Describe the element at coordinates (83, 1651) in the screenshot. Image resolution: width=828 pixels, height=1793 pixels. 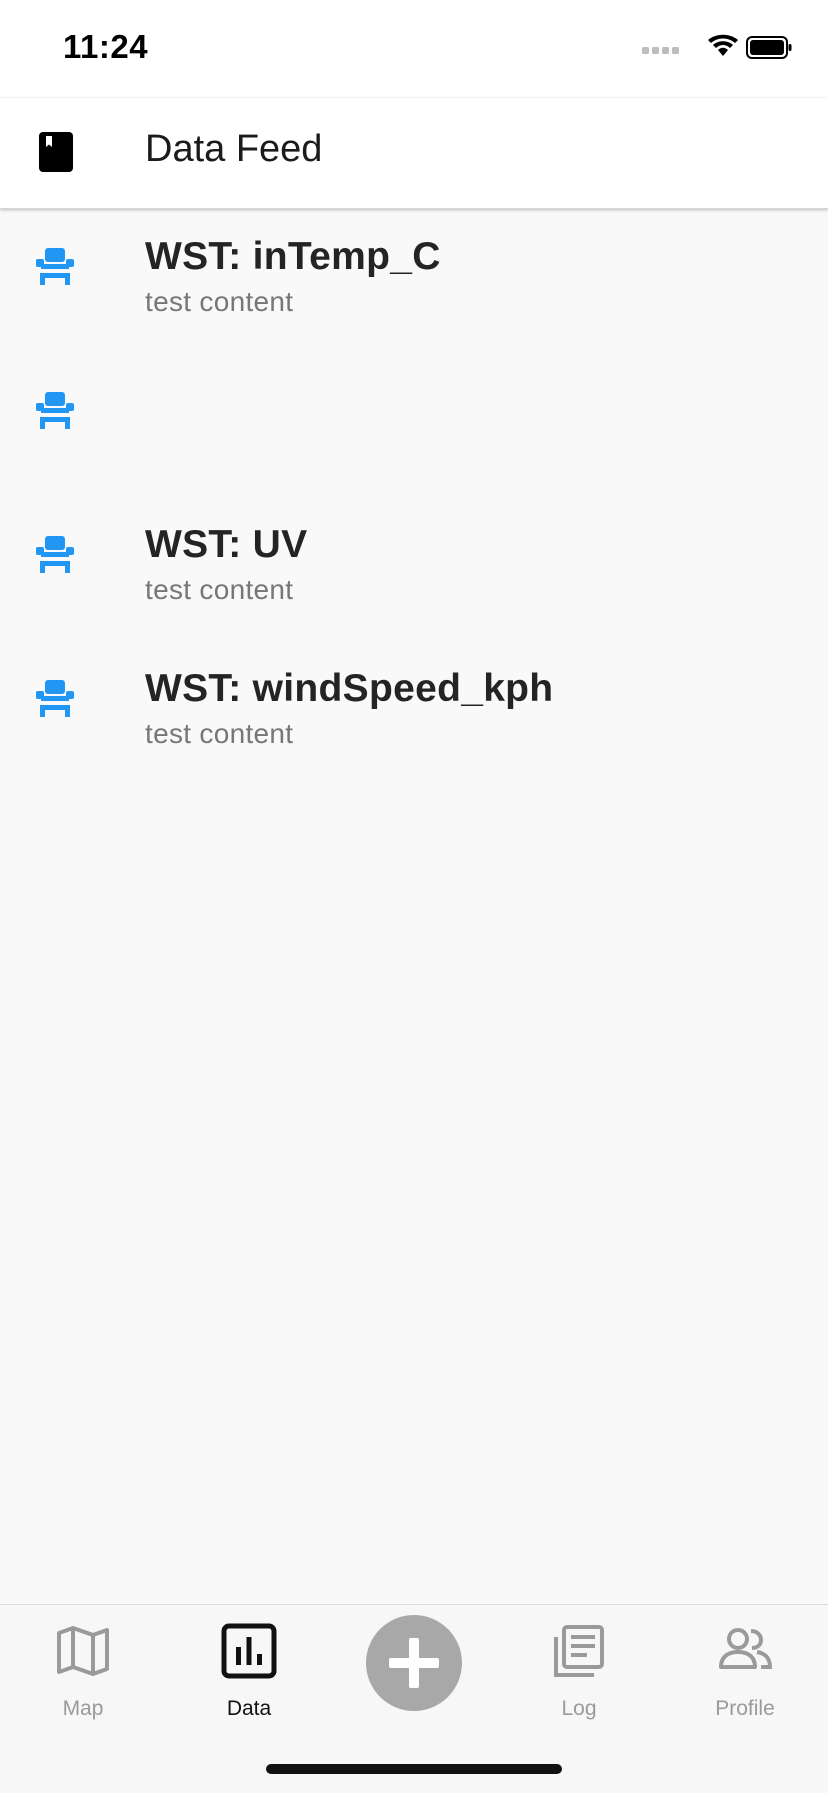
I see `map-icon` at that location.